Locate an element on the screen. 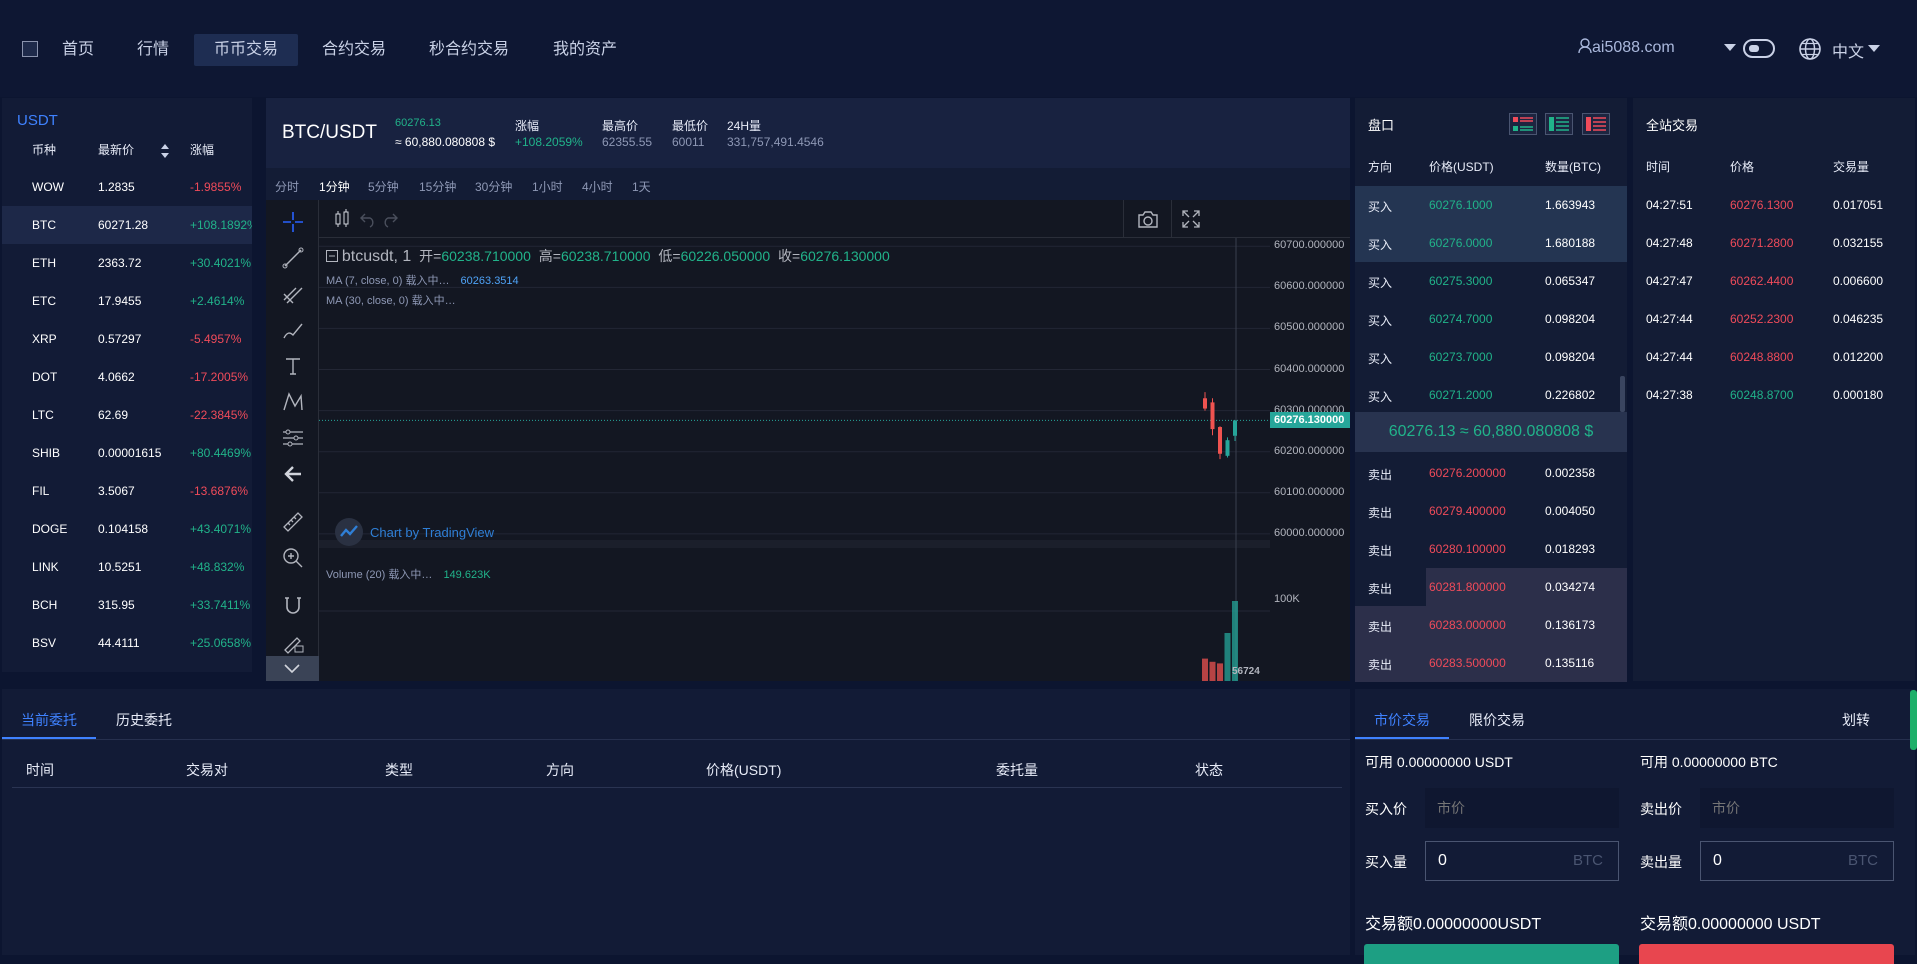 This screenshot has height=964, width=1917. page-scrollbar is located at coordinates (1913, 720).